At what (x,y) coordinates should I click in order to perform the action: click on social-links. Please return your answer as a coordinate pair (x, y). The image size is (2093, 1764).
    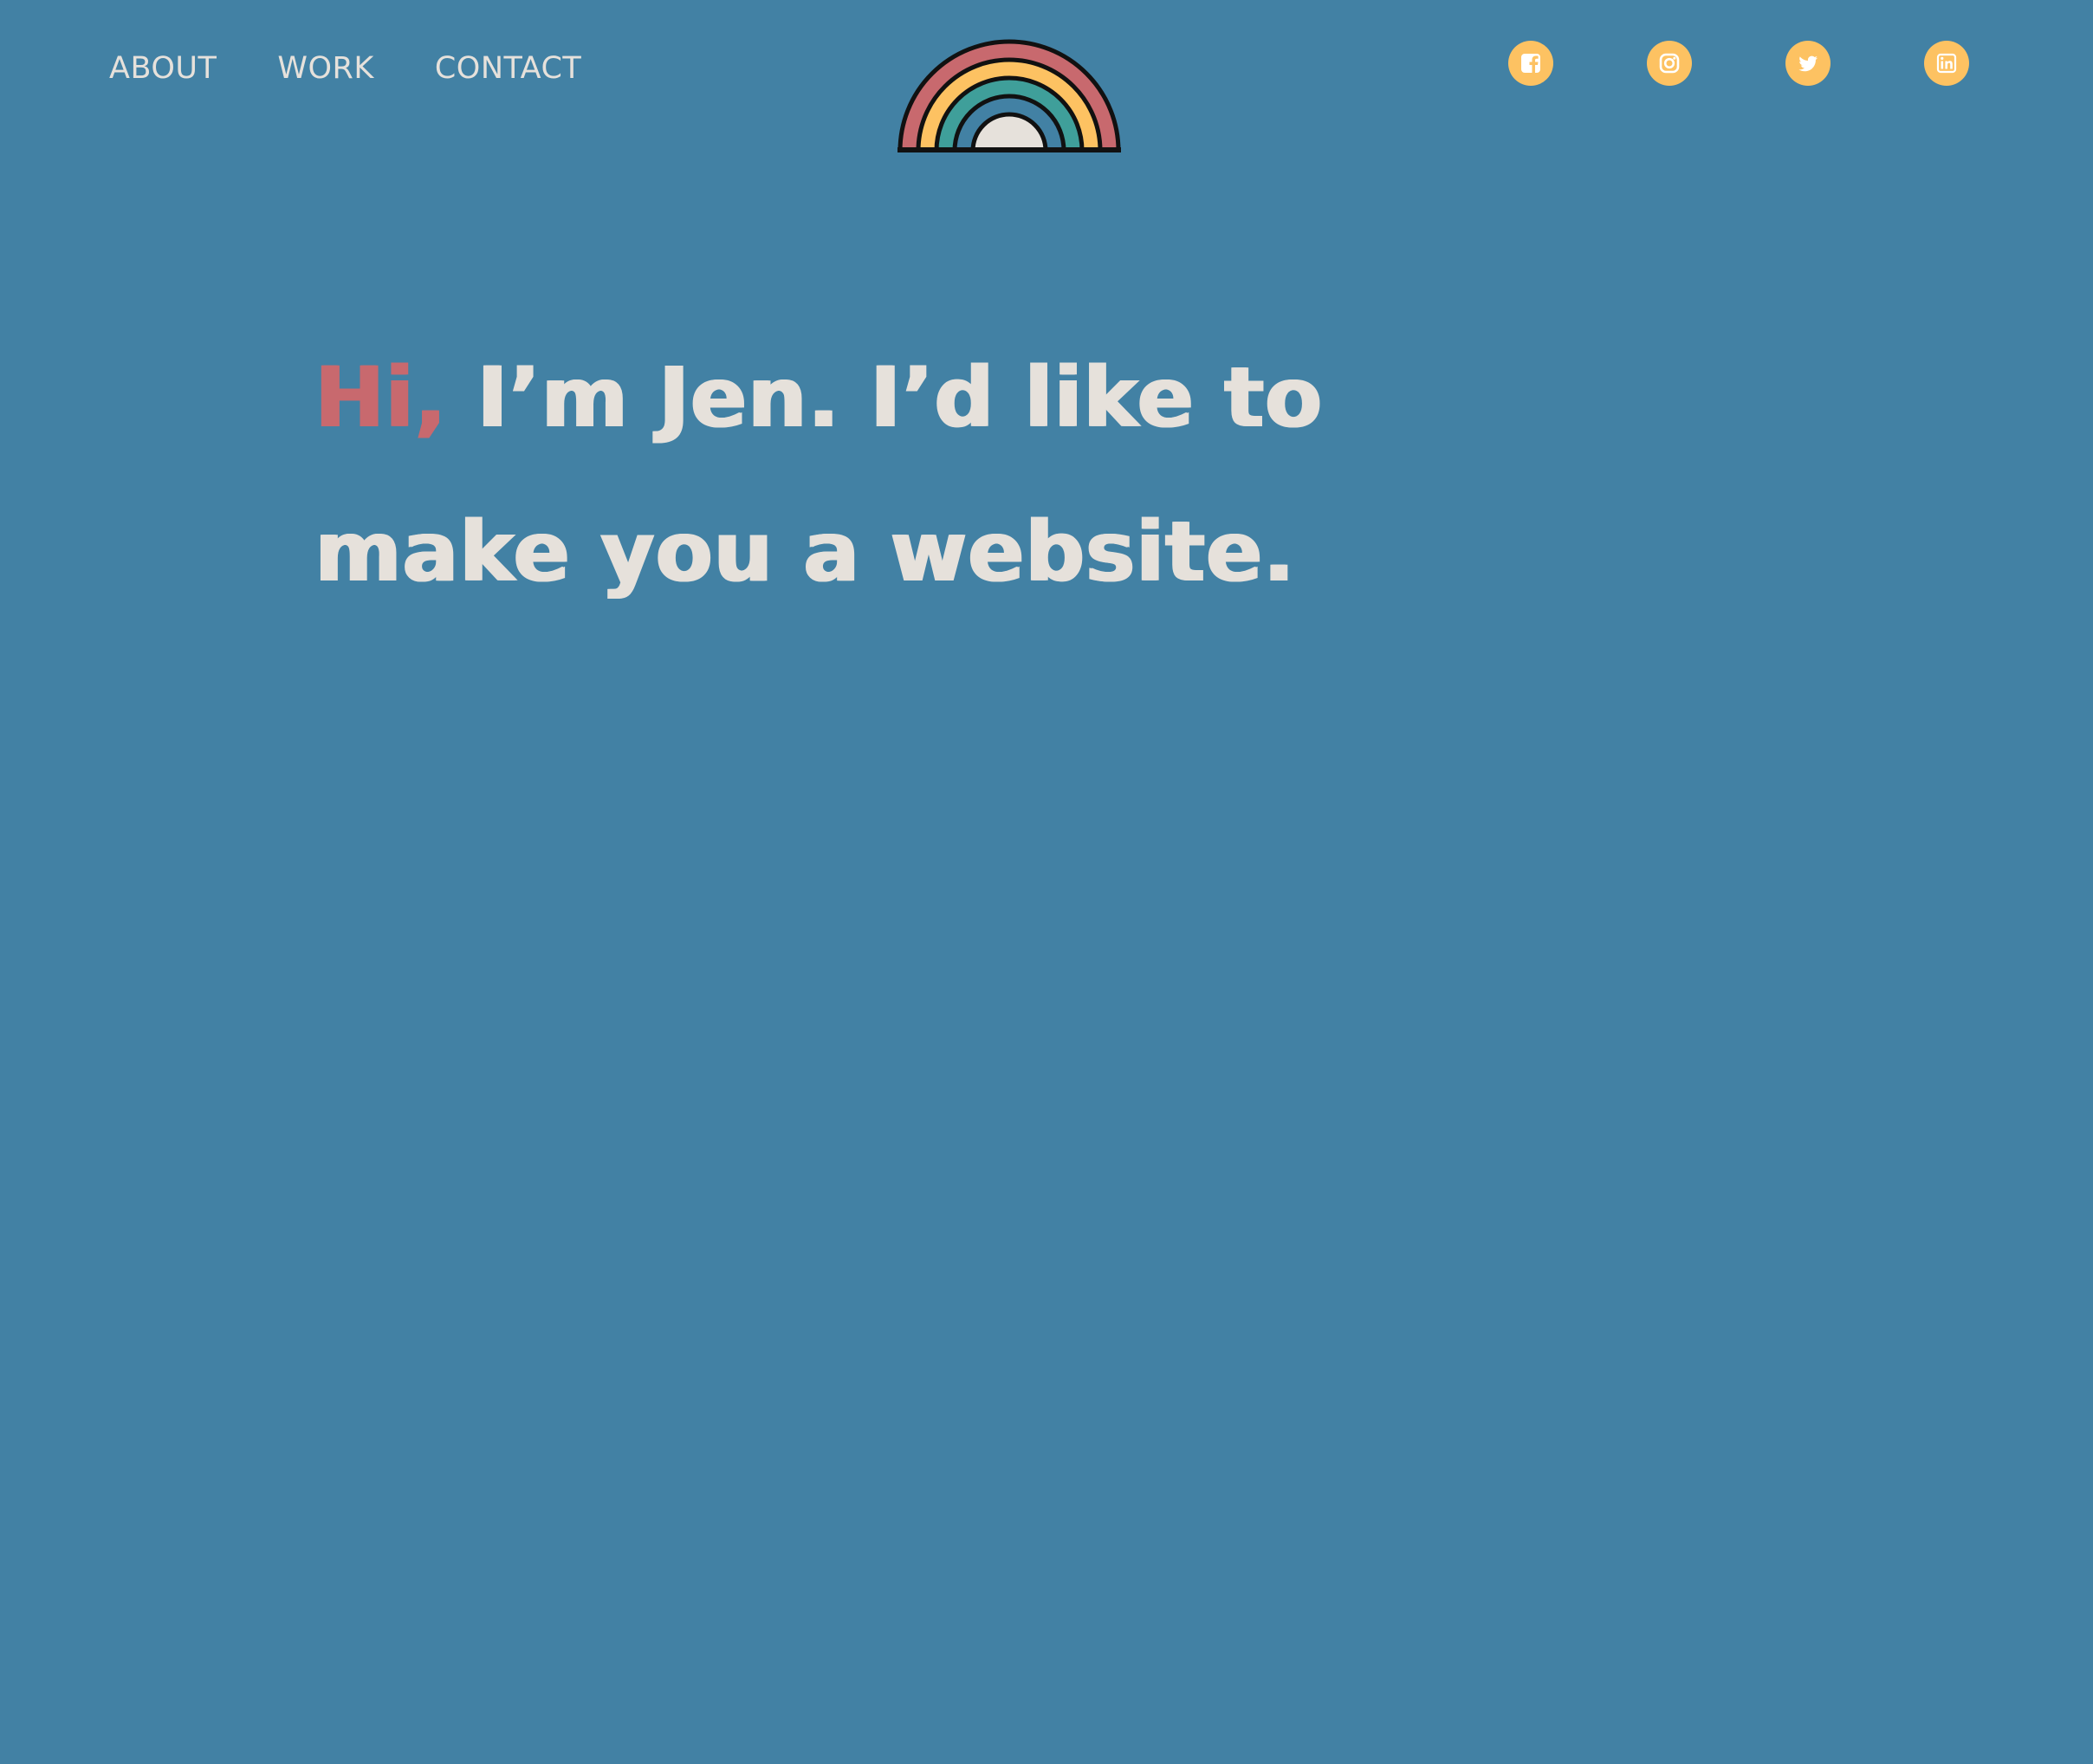
    Looking at the image, I should click on (1738, 63).